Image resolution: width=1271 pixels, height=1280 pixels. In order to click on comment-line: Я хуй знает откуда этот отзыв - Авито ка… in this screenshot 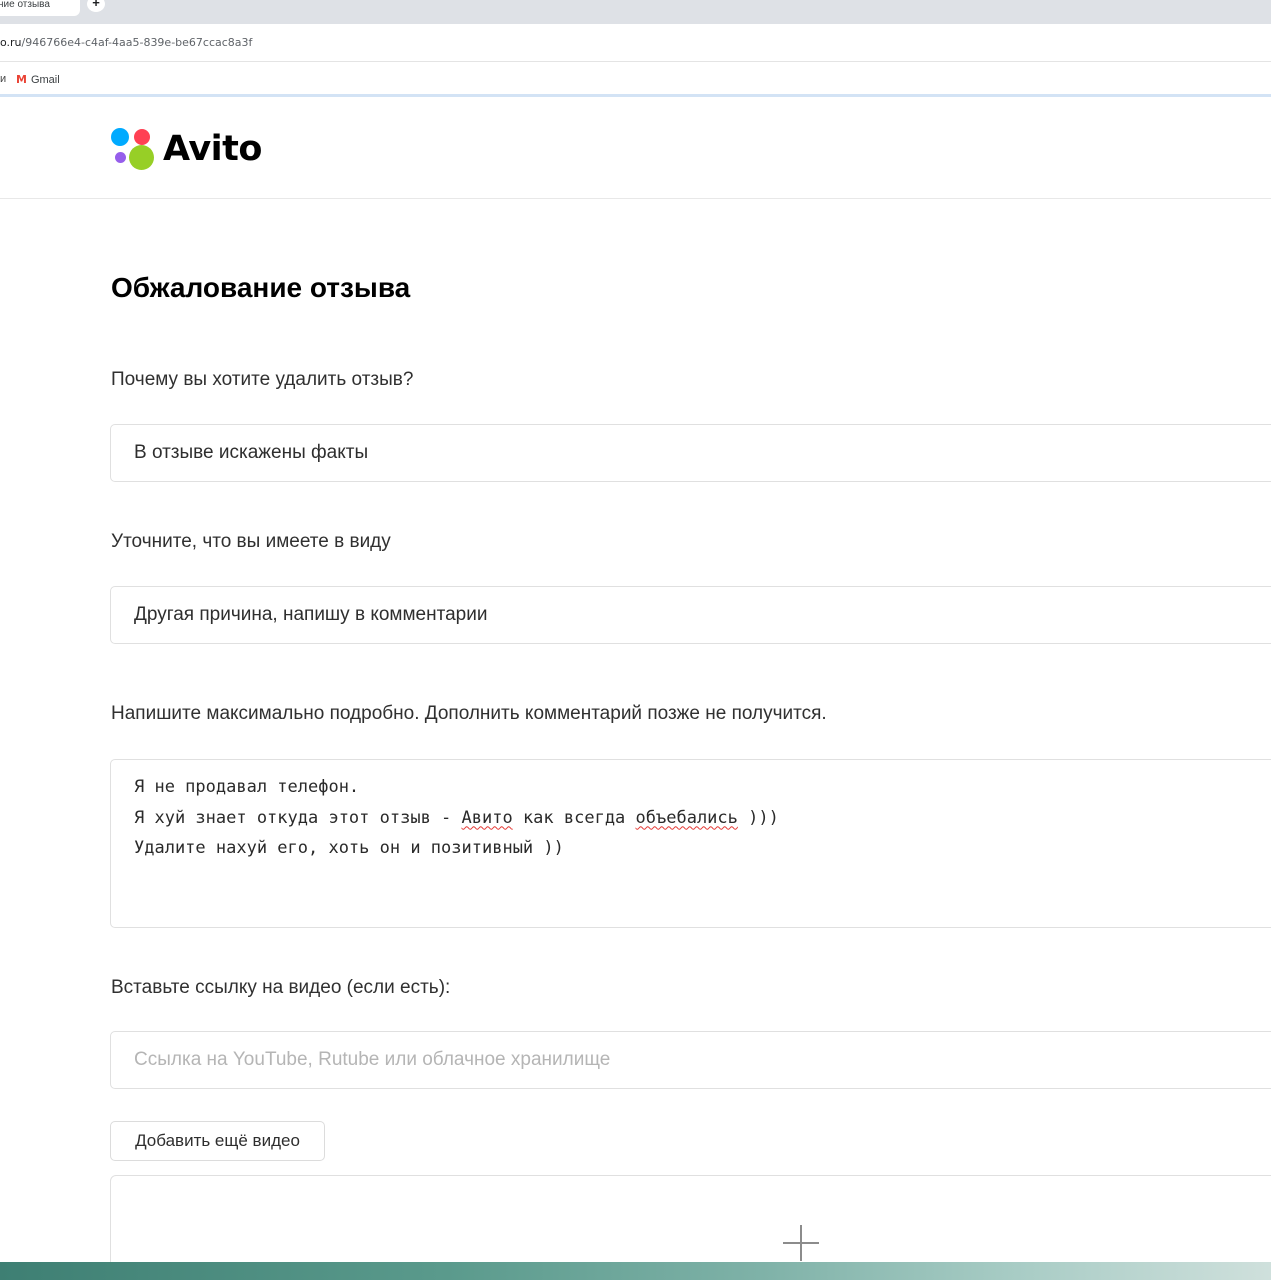, I will do `click(700, 818)`.